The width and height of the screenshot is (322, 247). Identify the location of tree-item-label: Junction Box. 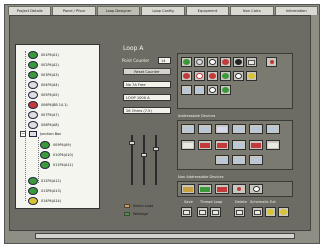
(51, 134).